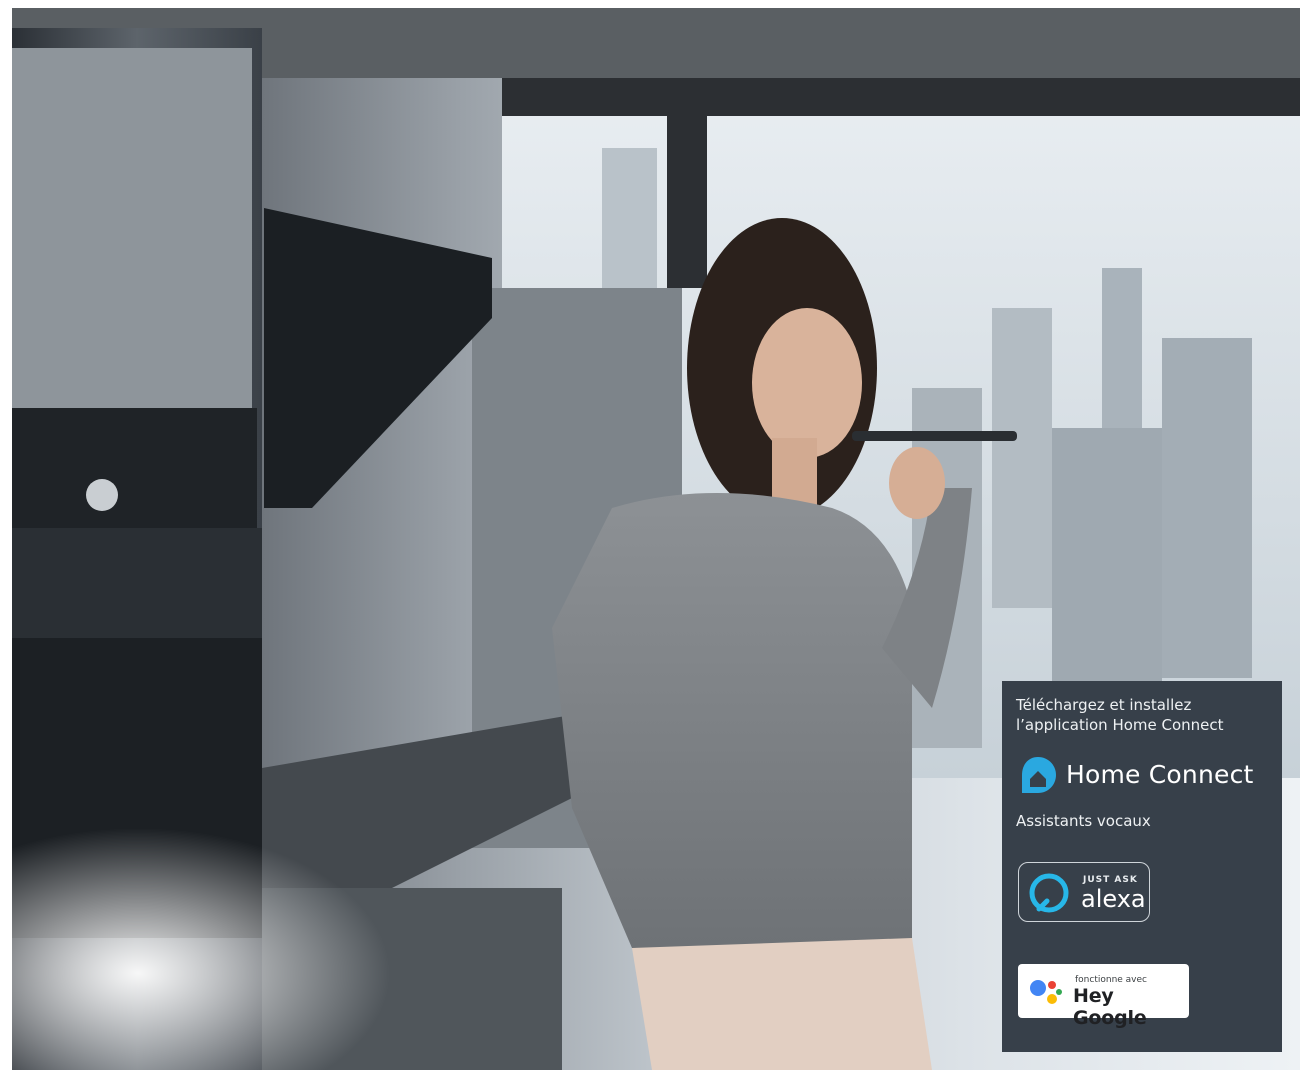  Describe the element at coordinates (1110, 880) in the screenshot. I see `alexa-just-ask: JUST ASK` at that location.